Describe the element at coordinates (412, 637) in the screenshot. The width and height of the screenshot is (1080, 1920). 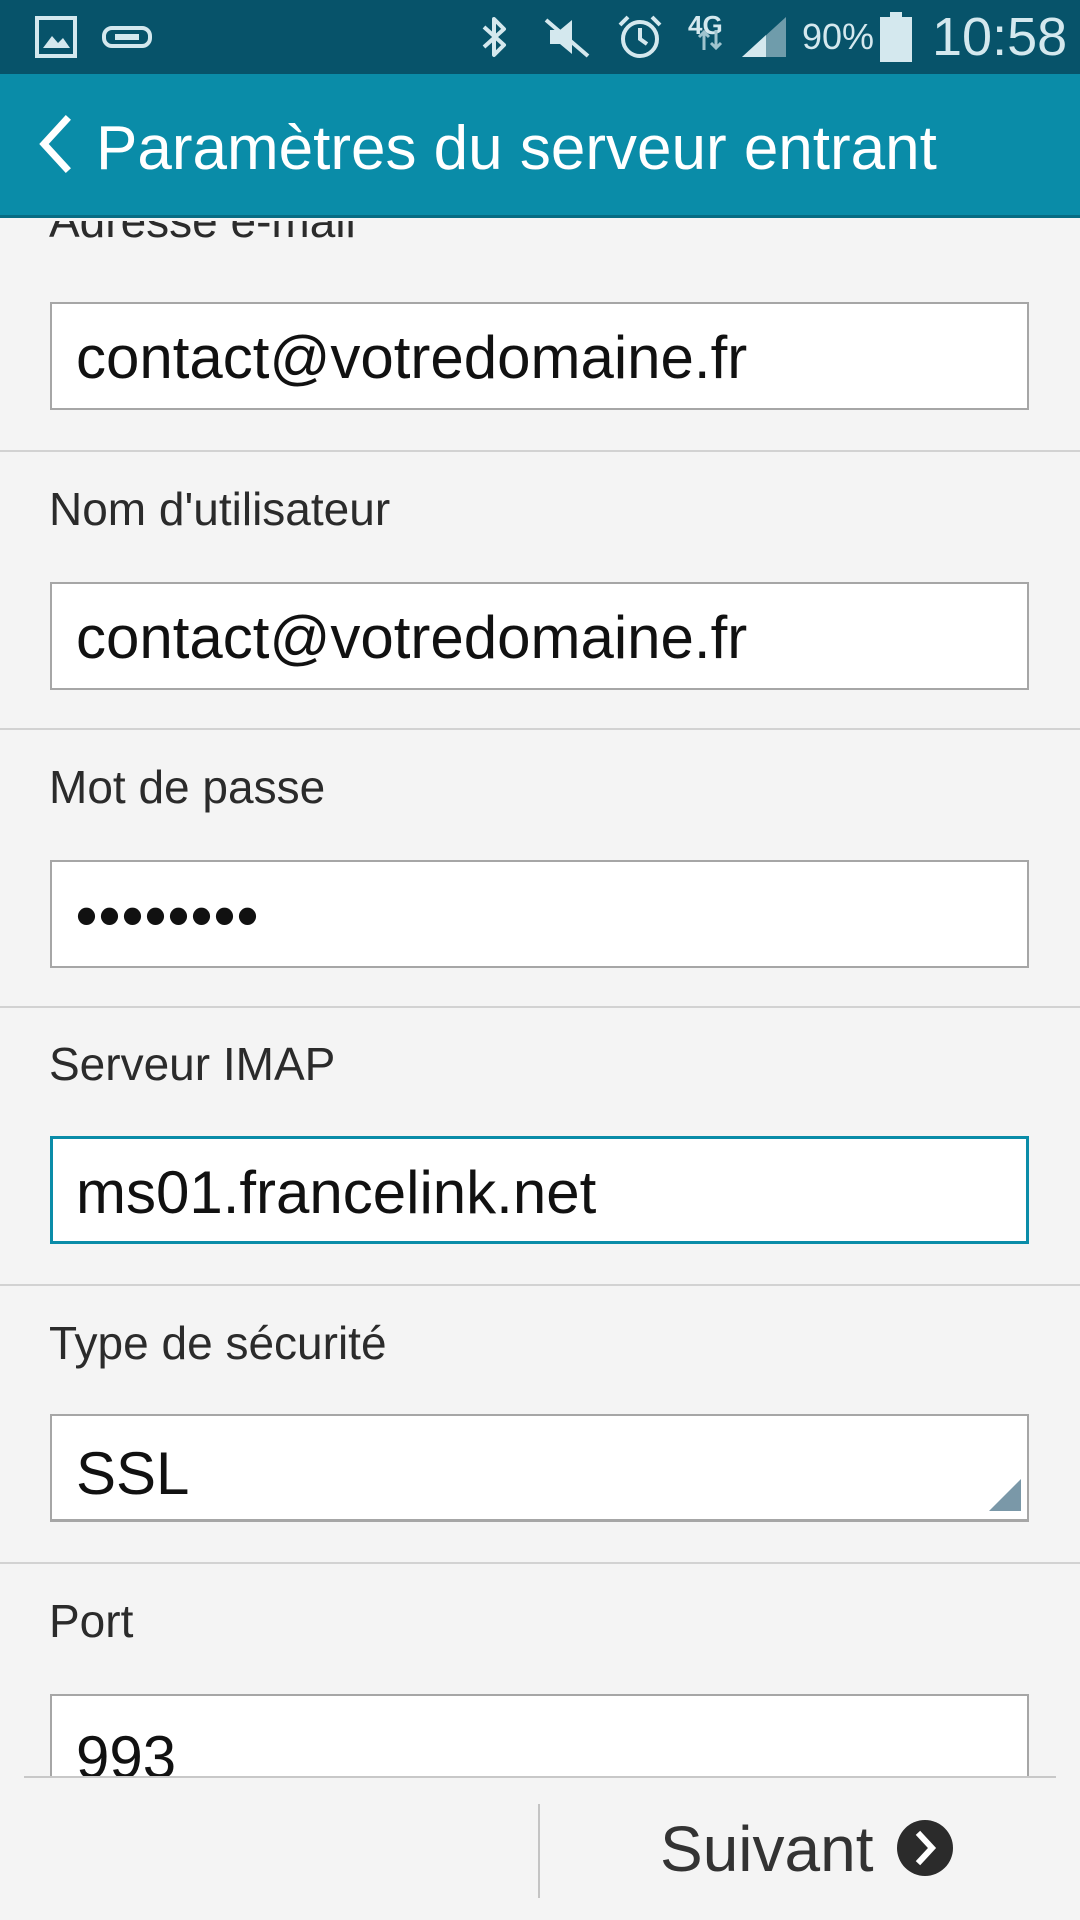
I see `username-value: contact@votredomaine.fr` at that location.